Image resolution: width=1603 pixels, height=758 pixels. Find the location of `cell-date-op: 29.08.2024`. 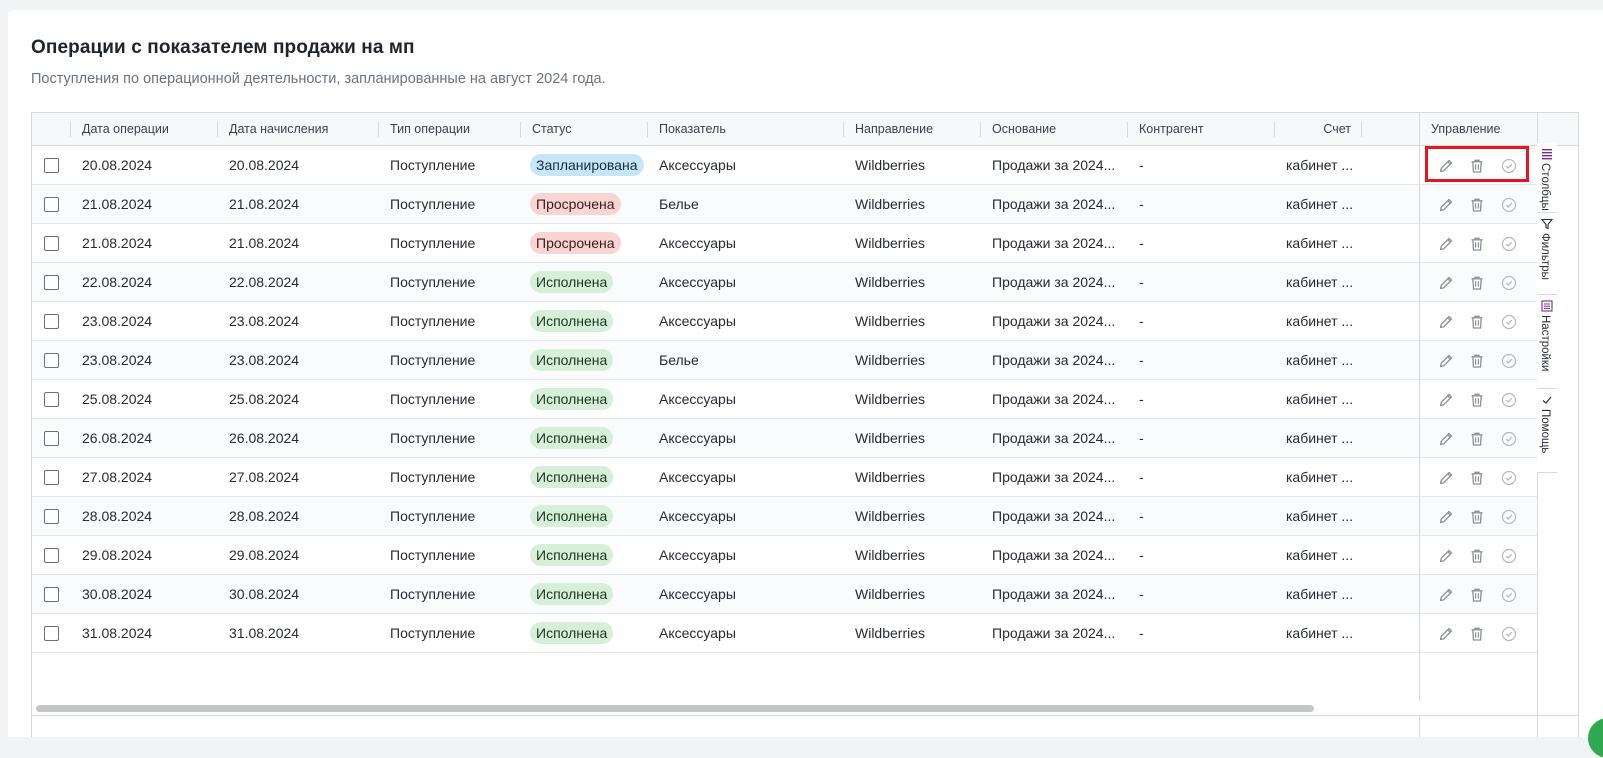

cell-date-op: 29.08.2024 is located at coordinates (117, 555).